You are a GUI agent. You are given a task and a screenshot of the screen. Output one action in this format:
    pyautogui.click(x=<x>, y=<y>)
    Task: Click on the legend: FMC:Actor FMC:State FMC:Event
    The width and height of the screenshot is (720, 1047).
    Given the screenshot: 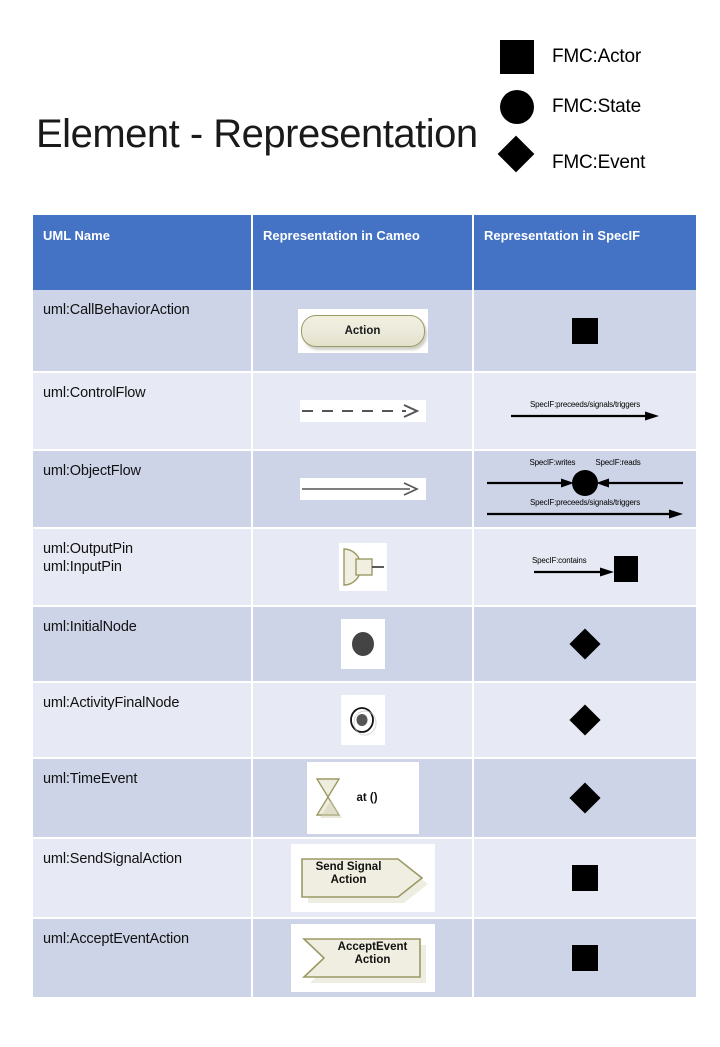 What is the action you would take?
    pyautogui.click(x=603, y=104)
    